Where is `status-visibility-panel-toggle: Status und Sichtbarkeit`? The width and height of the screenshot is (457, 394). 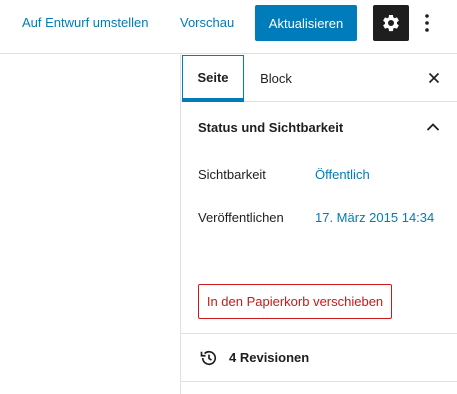
status-visibility-panel-toggle: Status und Sichtbarkeit is located at coordinates (319, 127).